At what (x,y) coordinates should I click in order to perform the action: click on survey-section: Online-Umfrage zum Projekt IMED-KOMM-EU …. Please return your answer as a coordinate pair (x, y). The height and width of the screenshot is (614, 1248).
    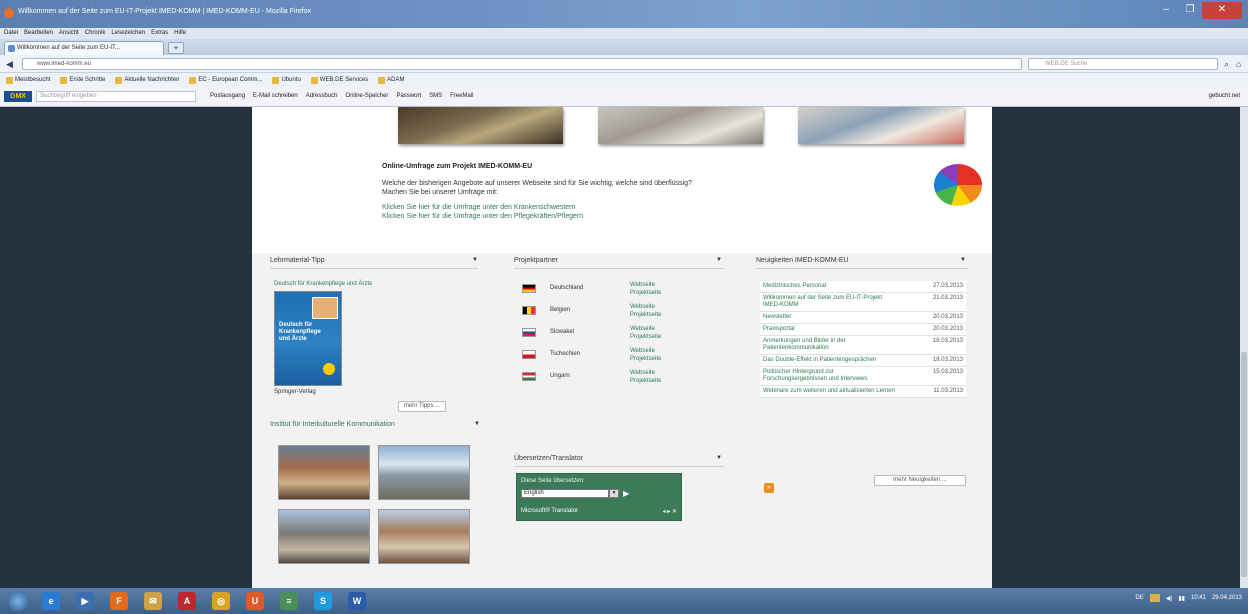
    Looking at the image, I should click on (612, 192).